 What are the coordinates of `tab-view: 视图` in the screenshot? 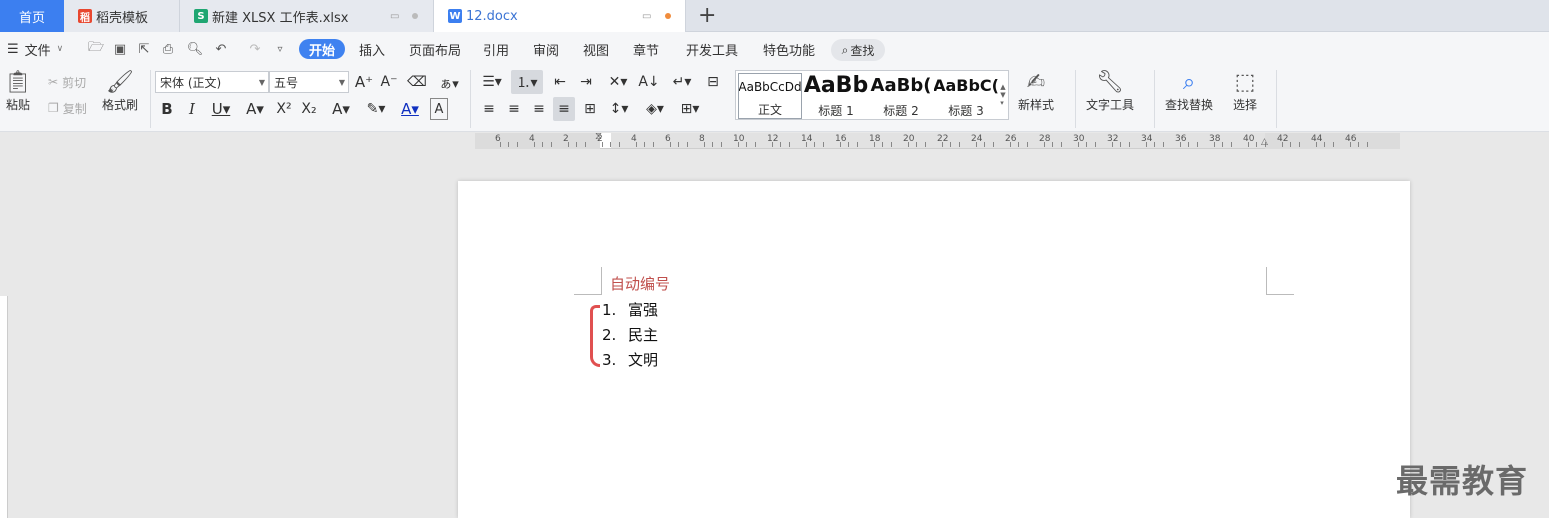 It's located at (596, 49).